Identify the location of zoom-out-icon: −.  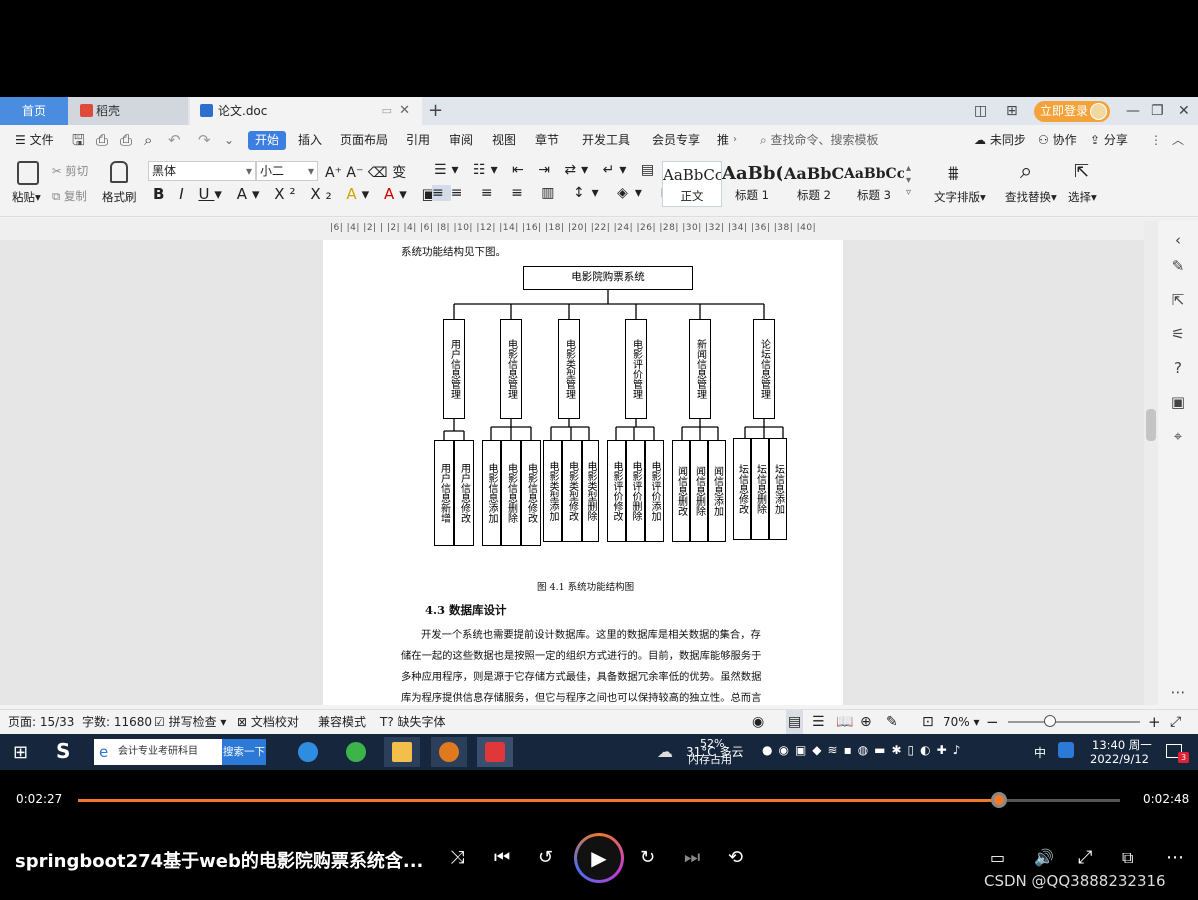
(992, 722).